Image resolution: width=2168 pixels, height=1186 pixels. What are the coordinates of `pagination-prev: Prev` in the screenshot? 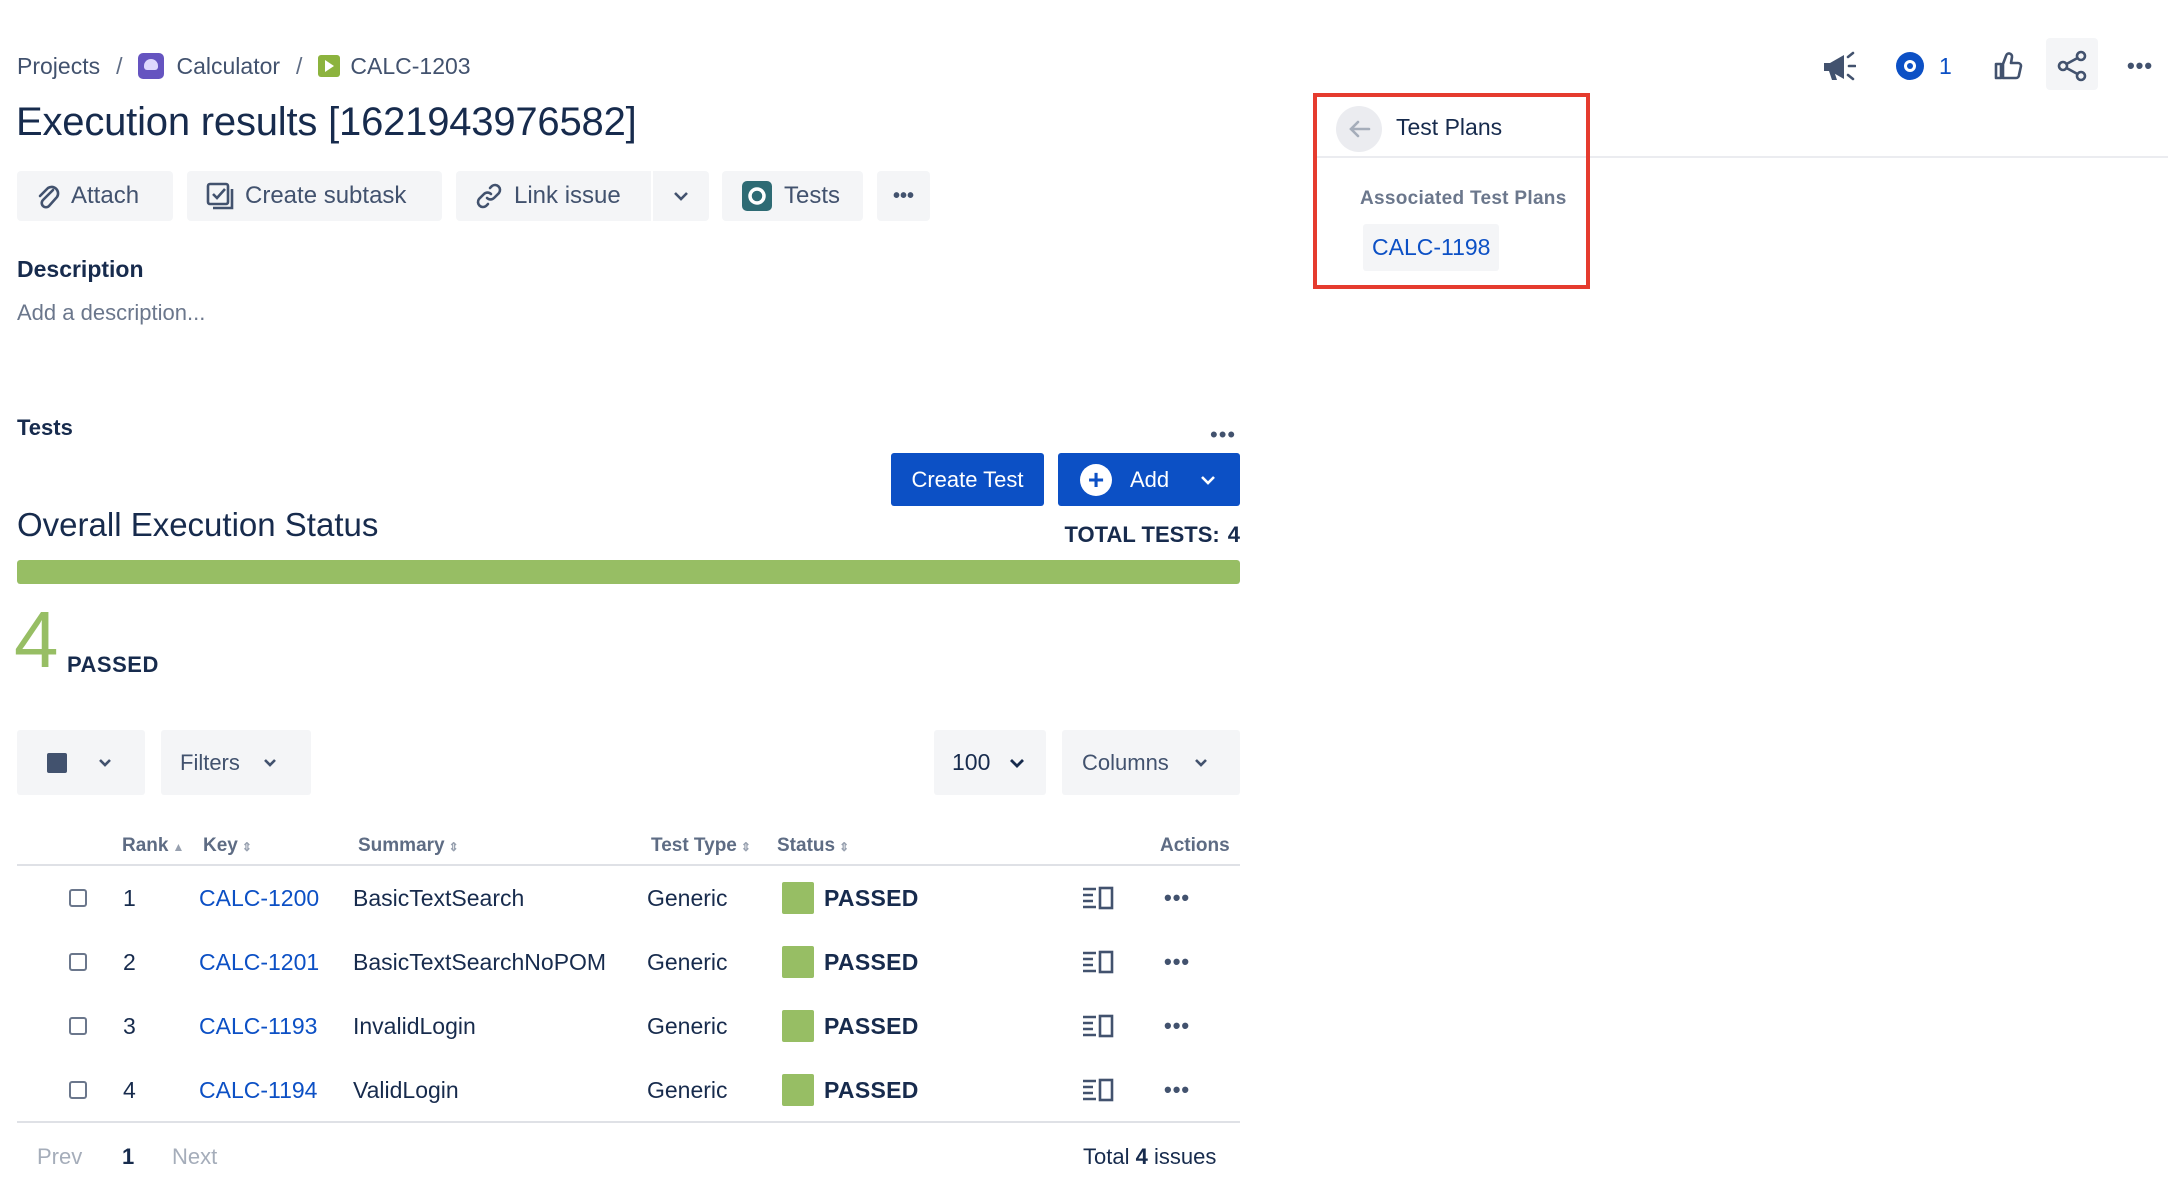 It's located at (59, 1157).